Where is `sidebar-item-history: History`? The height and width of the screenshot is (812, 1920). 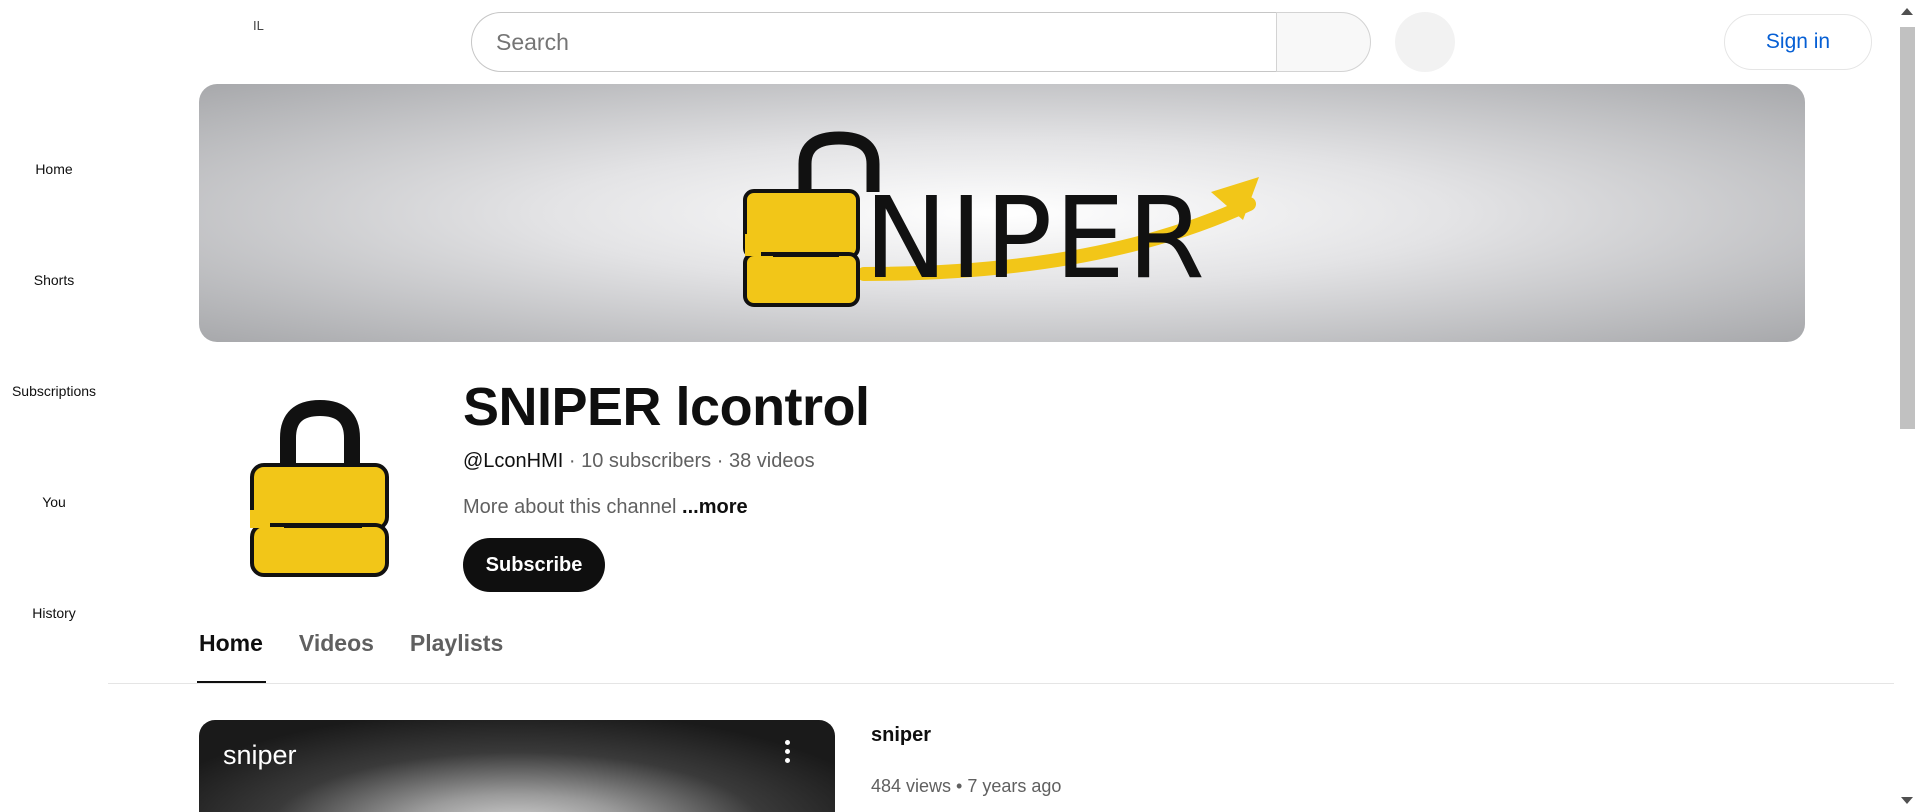
sidebar-item-history: History is located at coordinates (54, 613).